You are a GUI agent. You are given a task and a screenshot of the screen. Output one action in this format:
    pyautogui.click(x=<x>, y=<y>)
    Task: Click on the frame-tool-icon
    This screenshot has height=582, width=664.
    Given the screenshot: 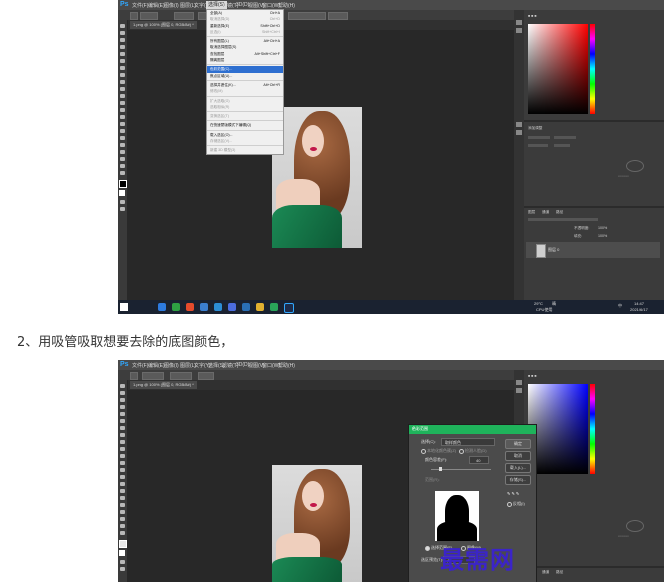 What is the action you would take?
    pyautogui.click(x=122, y=61)
    